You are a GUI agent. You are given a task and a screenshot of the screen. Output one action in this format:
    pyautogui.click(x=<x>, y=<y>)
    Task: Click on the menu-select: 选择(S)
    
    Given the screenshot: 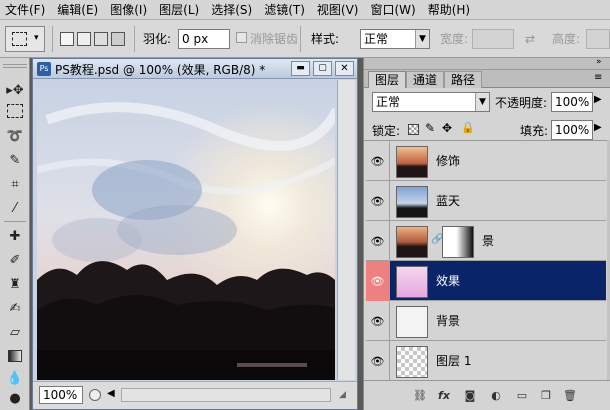 What is the action you would take?
    pyautogui.click(x=232, y=9)
    